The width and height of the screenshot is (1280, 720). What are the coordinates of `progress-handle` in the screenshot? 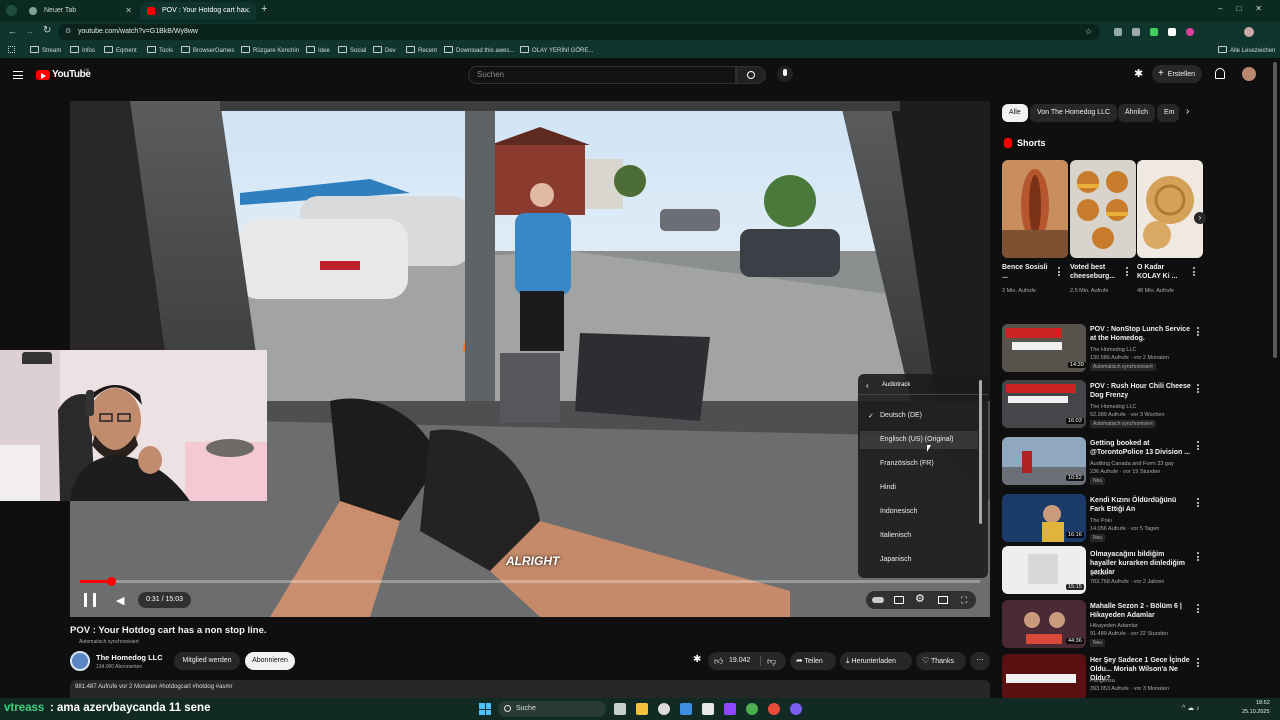 It's located at (111, 581).